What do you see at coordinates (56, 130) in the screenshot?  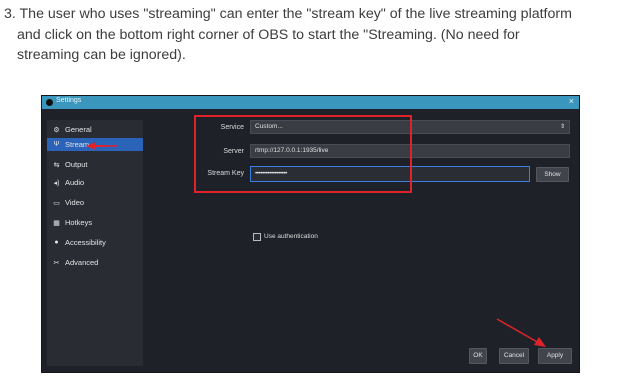 I see `gear-icon: ⚙` at bounding box center [56, 130].